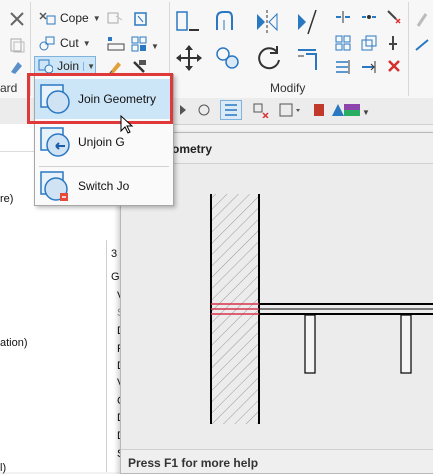 This screenshot has height=474, width=433. I want to click on arrow-right-icon, so click(183, 111).